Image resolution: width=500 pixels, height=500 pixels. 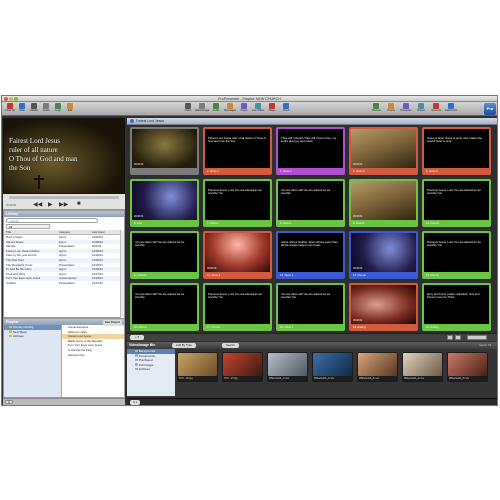 I want to click on playlist-folders: Sunday morning Next Week Archives, so click(x=33, y=361).